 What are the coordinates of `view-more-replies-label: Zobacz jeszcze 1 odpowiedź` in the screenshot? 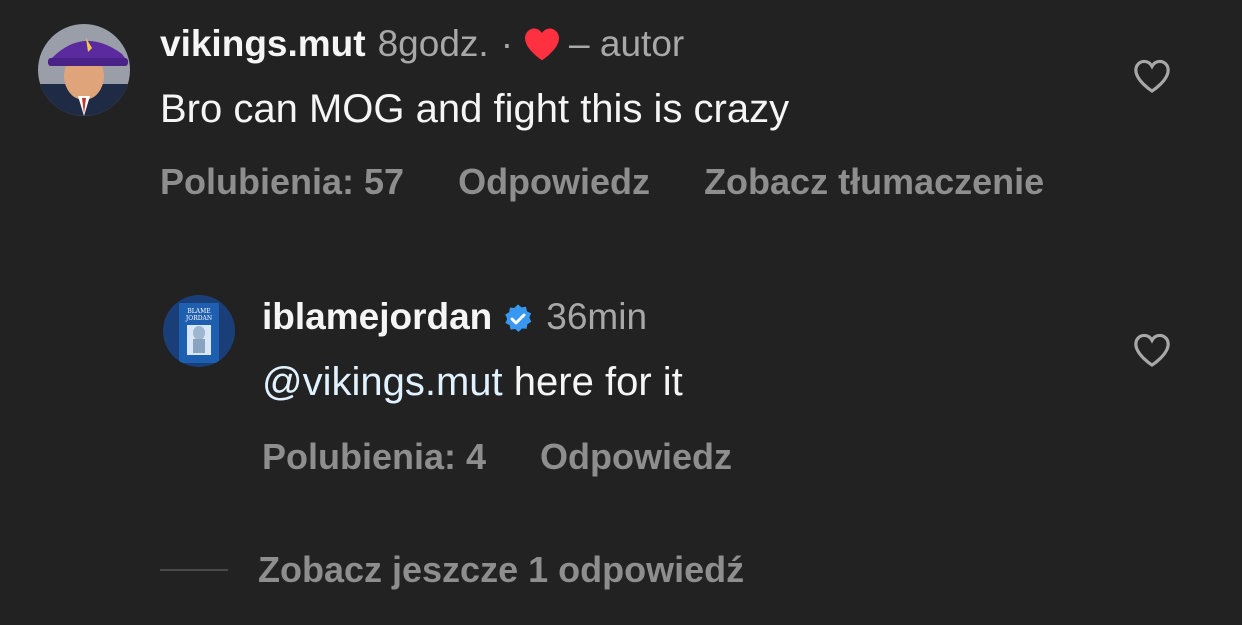 It's located at (501, 570).